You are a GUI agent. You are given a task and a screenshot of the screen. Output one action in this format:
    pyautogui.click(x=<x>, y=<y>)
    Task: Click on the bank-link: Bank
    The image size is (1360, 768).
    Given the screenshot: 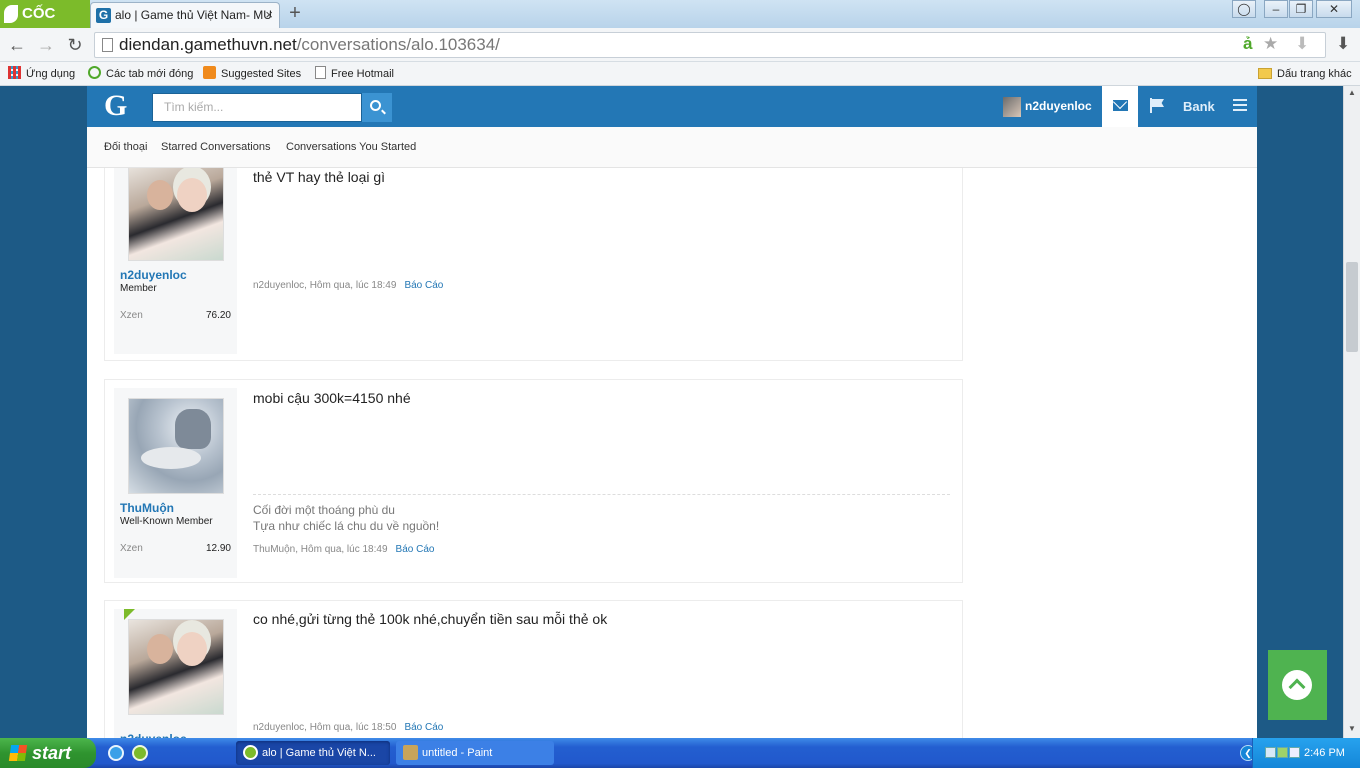 What is the action you would take?
    pyautogui.click(x=1199, y=106)
    